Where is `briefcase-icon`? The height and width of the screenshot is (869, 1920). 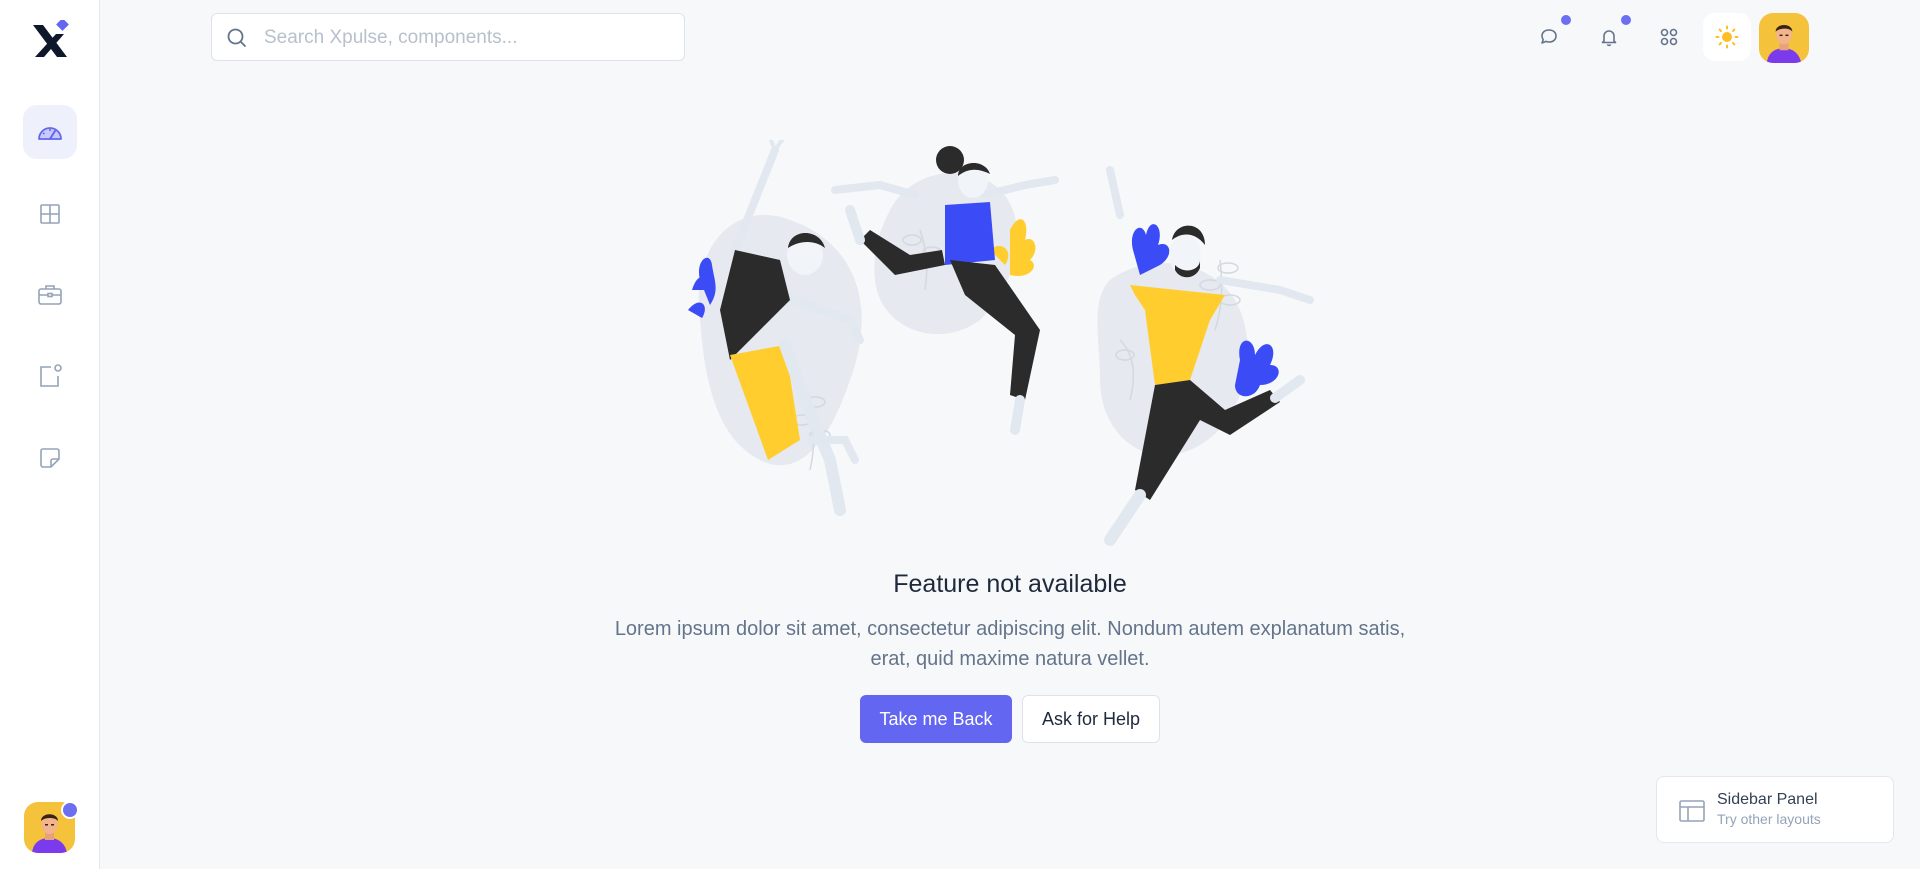 briefcase-icon is located at coordinates (50, 295).